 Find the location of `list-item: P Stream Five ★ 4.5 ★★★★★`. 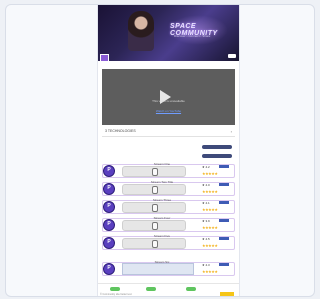

list-item: P Stream Five ★ 4.5 ★★★★★ is located at coordinates (168, 242).